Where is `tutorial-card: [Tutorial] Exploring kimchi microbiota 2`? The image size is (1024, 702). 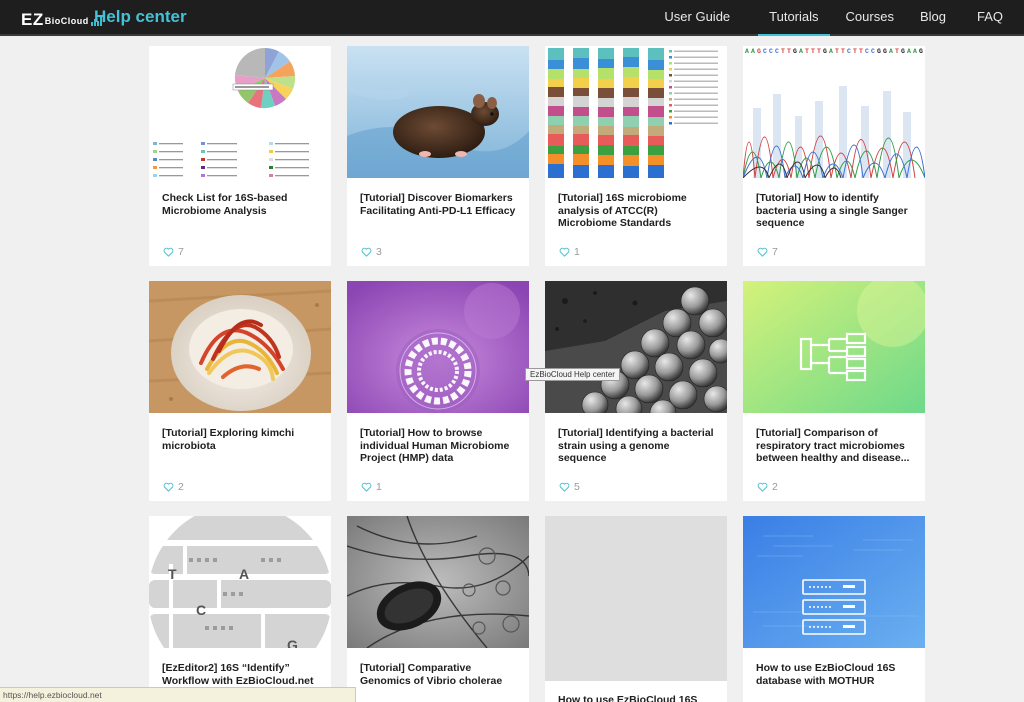
tutorial-card: [Tutorial] Exploring kimchi microbiota 2 is located at coordinates (240, 391).